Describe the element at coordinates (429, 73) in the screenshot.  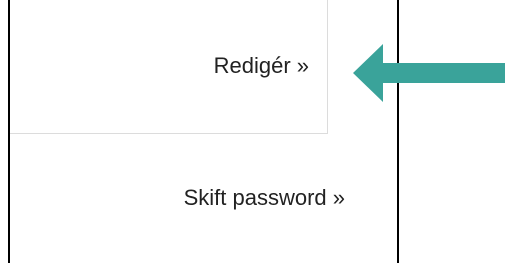
I see `arrow-left-icon` at that location.